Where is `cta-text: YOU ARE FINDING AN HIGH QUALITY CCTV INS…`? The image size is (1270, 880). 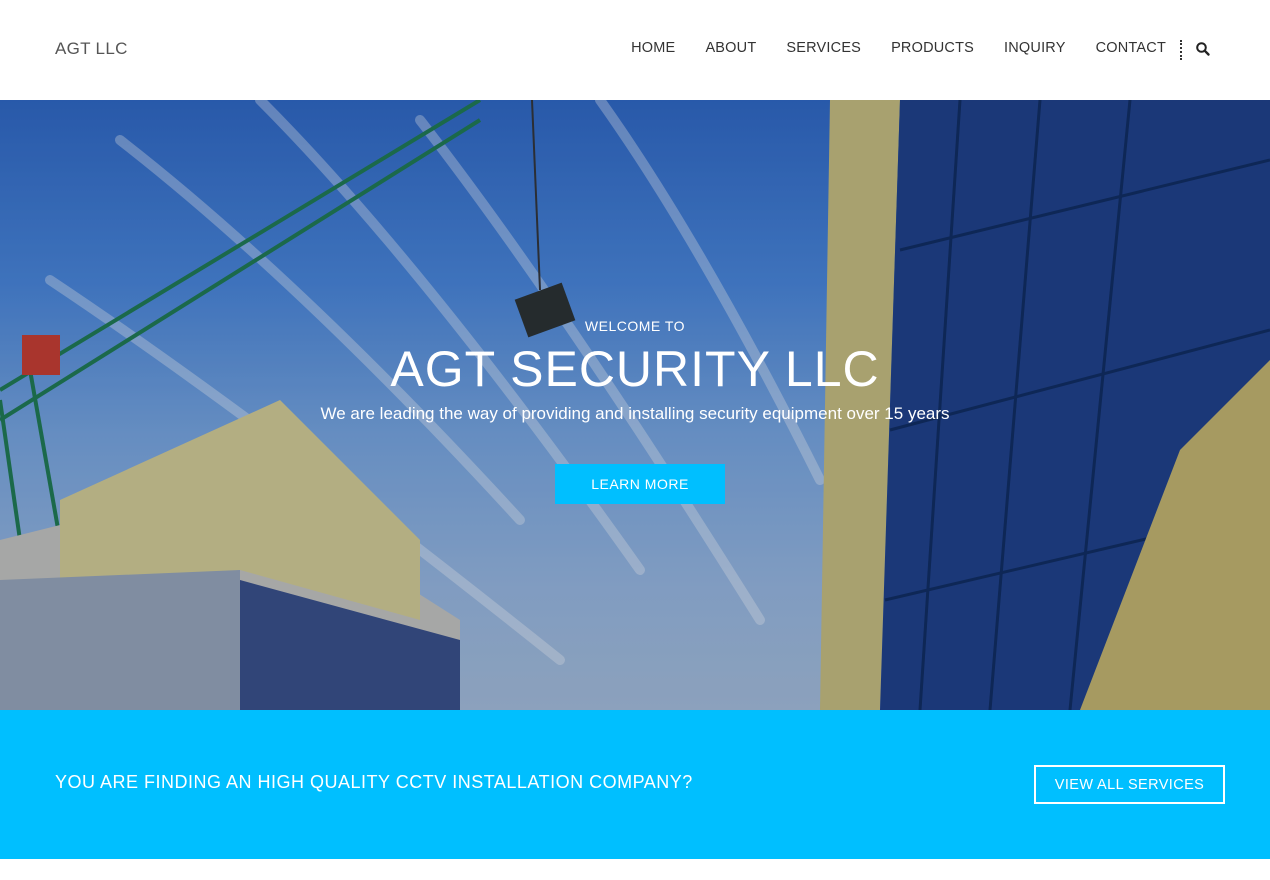 cta-text: YOU ARE FINDING AN HIGH QUALITY CCTV INS… is located at coordinates (374, 782).